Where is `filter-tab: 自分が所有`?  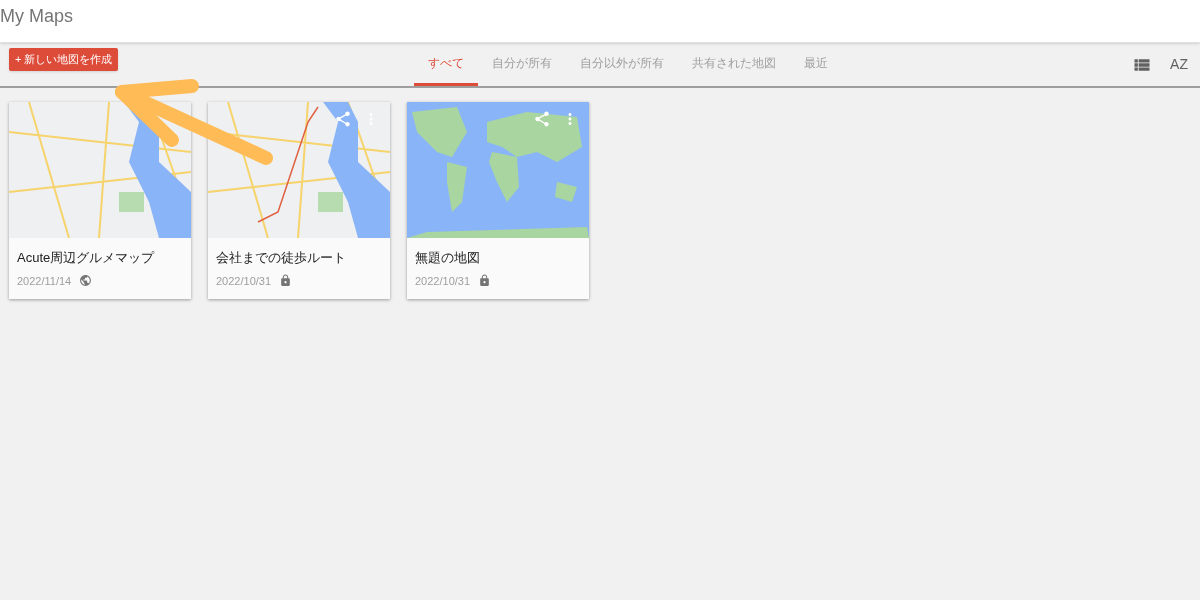
filter-tab: 自分が所有 is located at coordinates (522, 64).